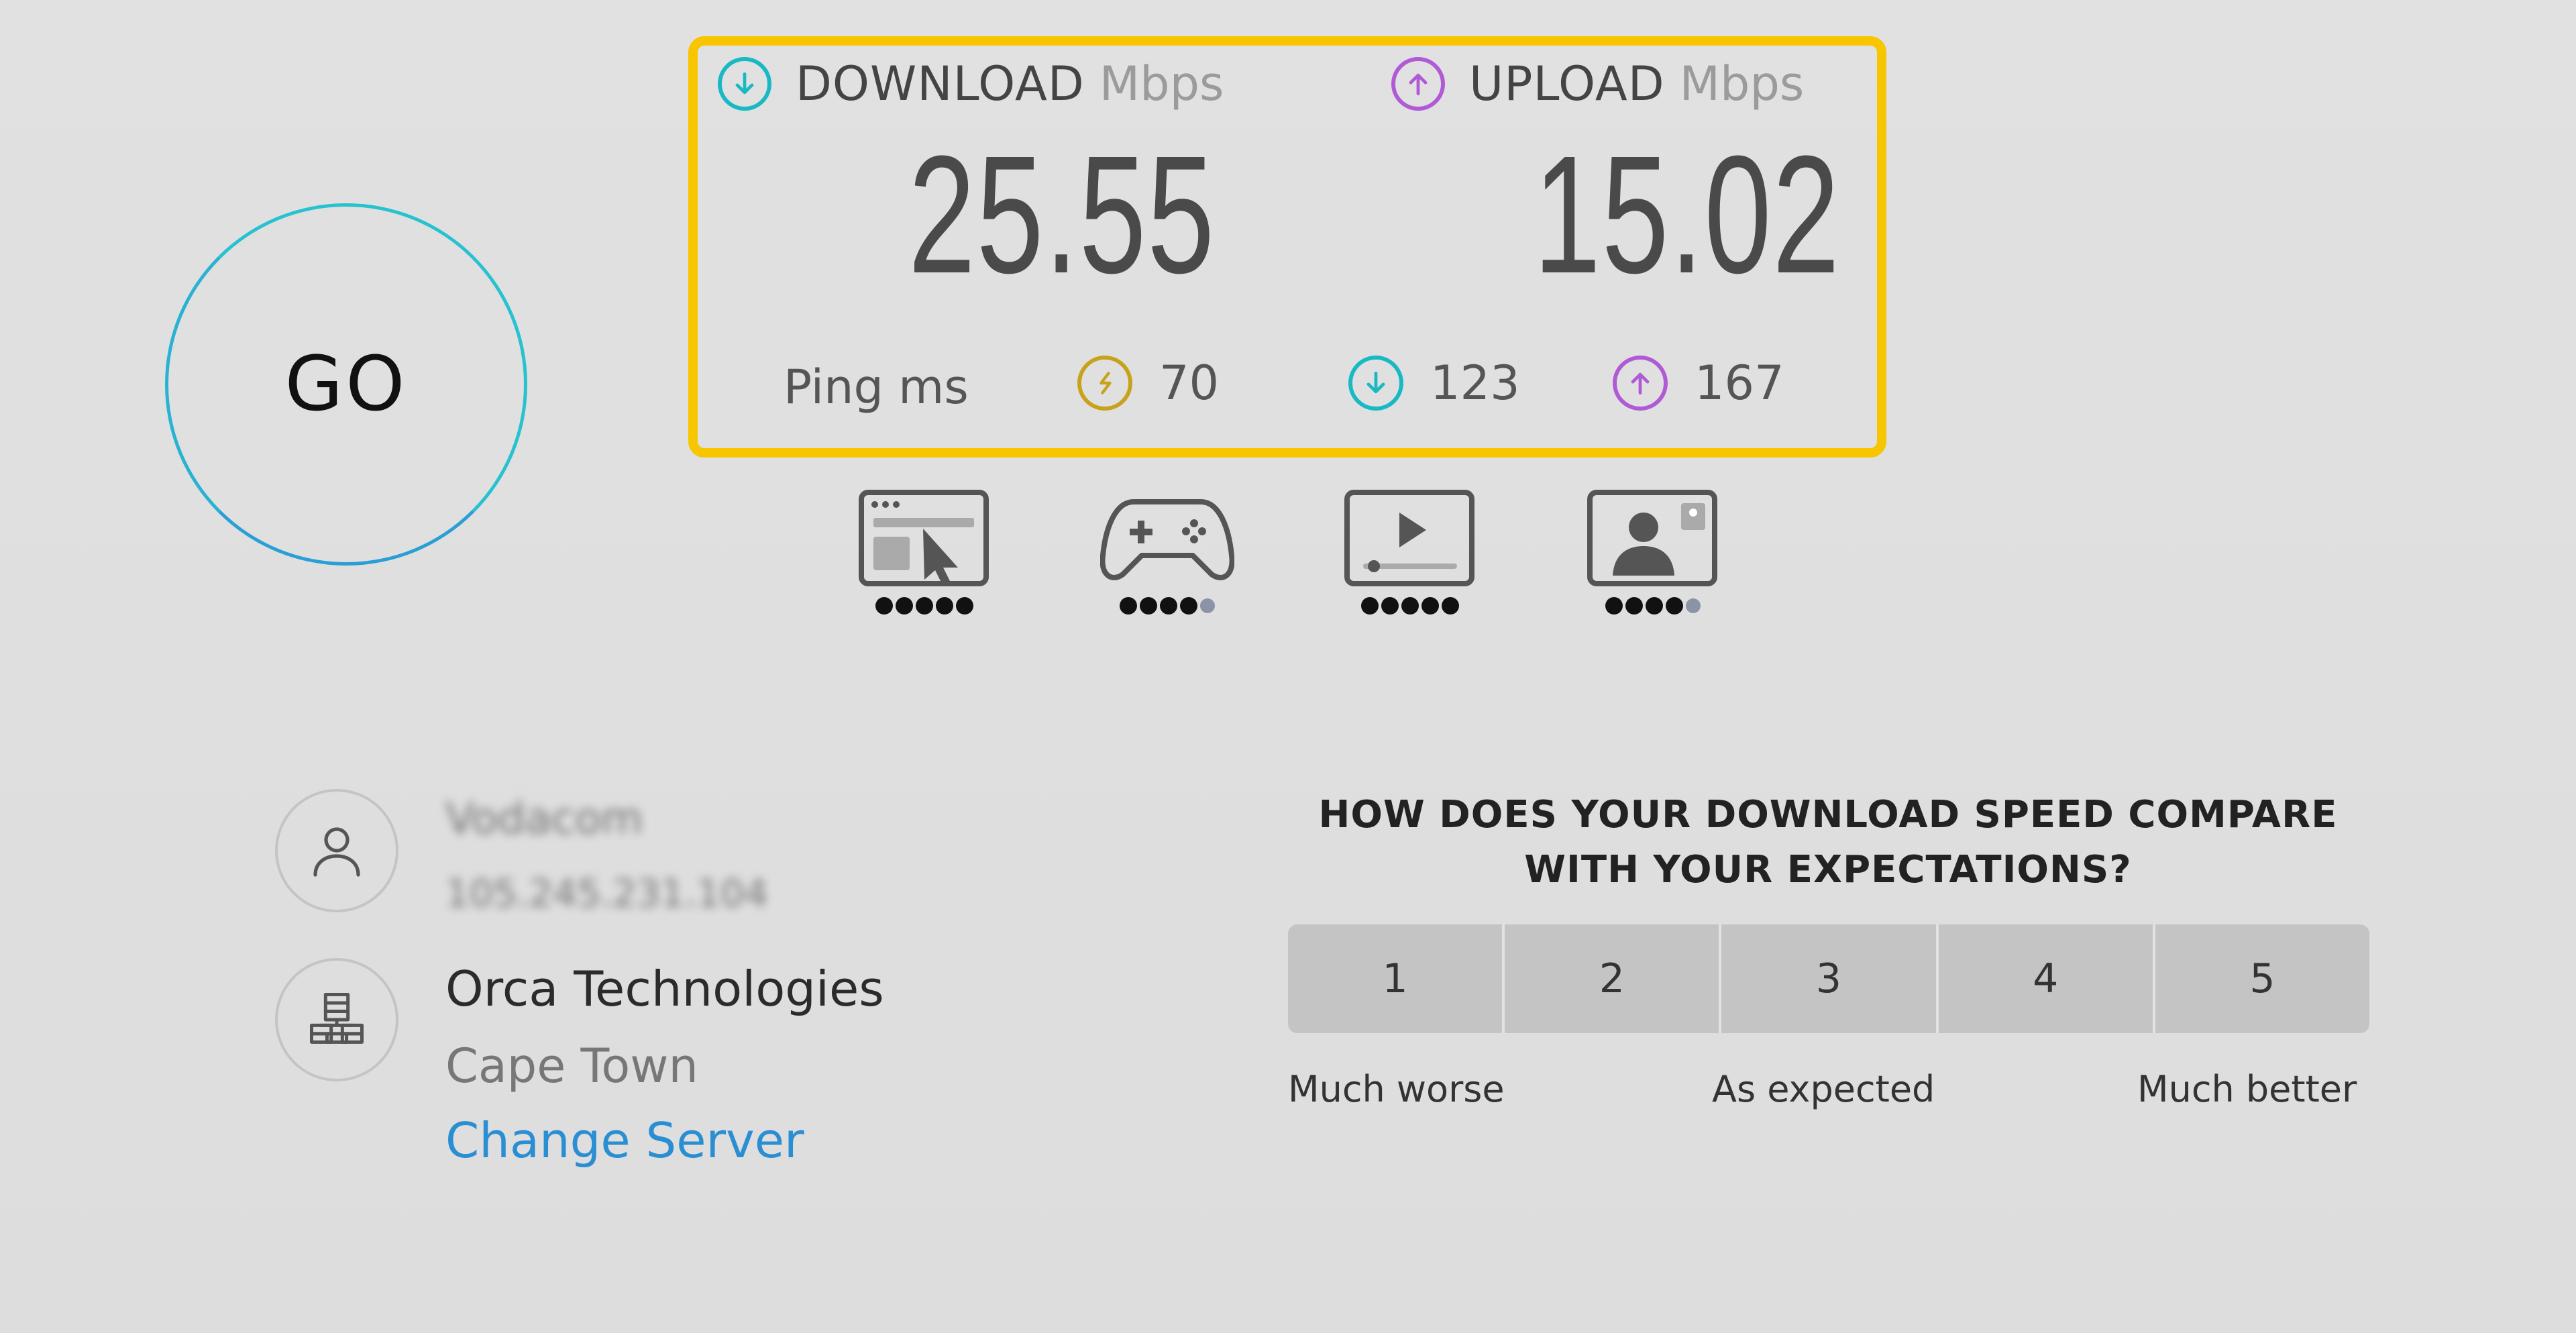 The height and width of the screenshot is (1333, 2576). What do you see at coordinates (876, 387) in the screenshot?
I see `ping-label: Ping ms` at bounding box center [876, 387].